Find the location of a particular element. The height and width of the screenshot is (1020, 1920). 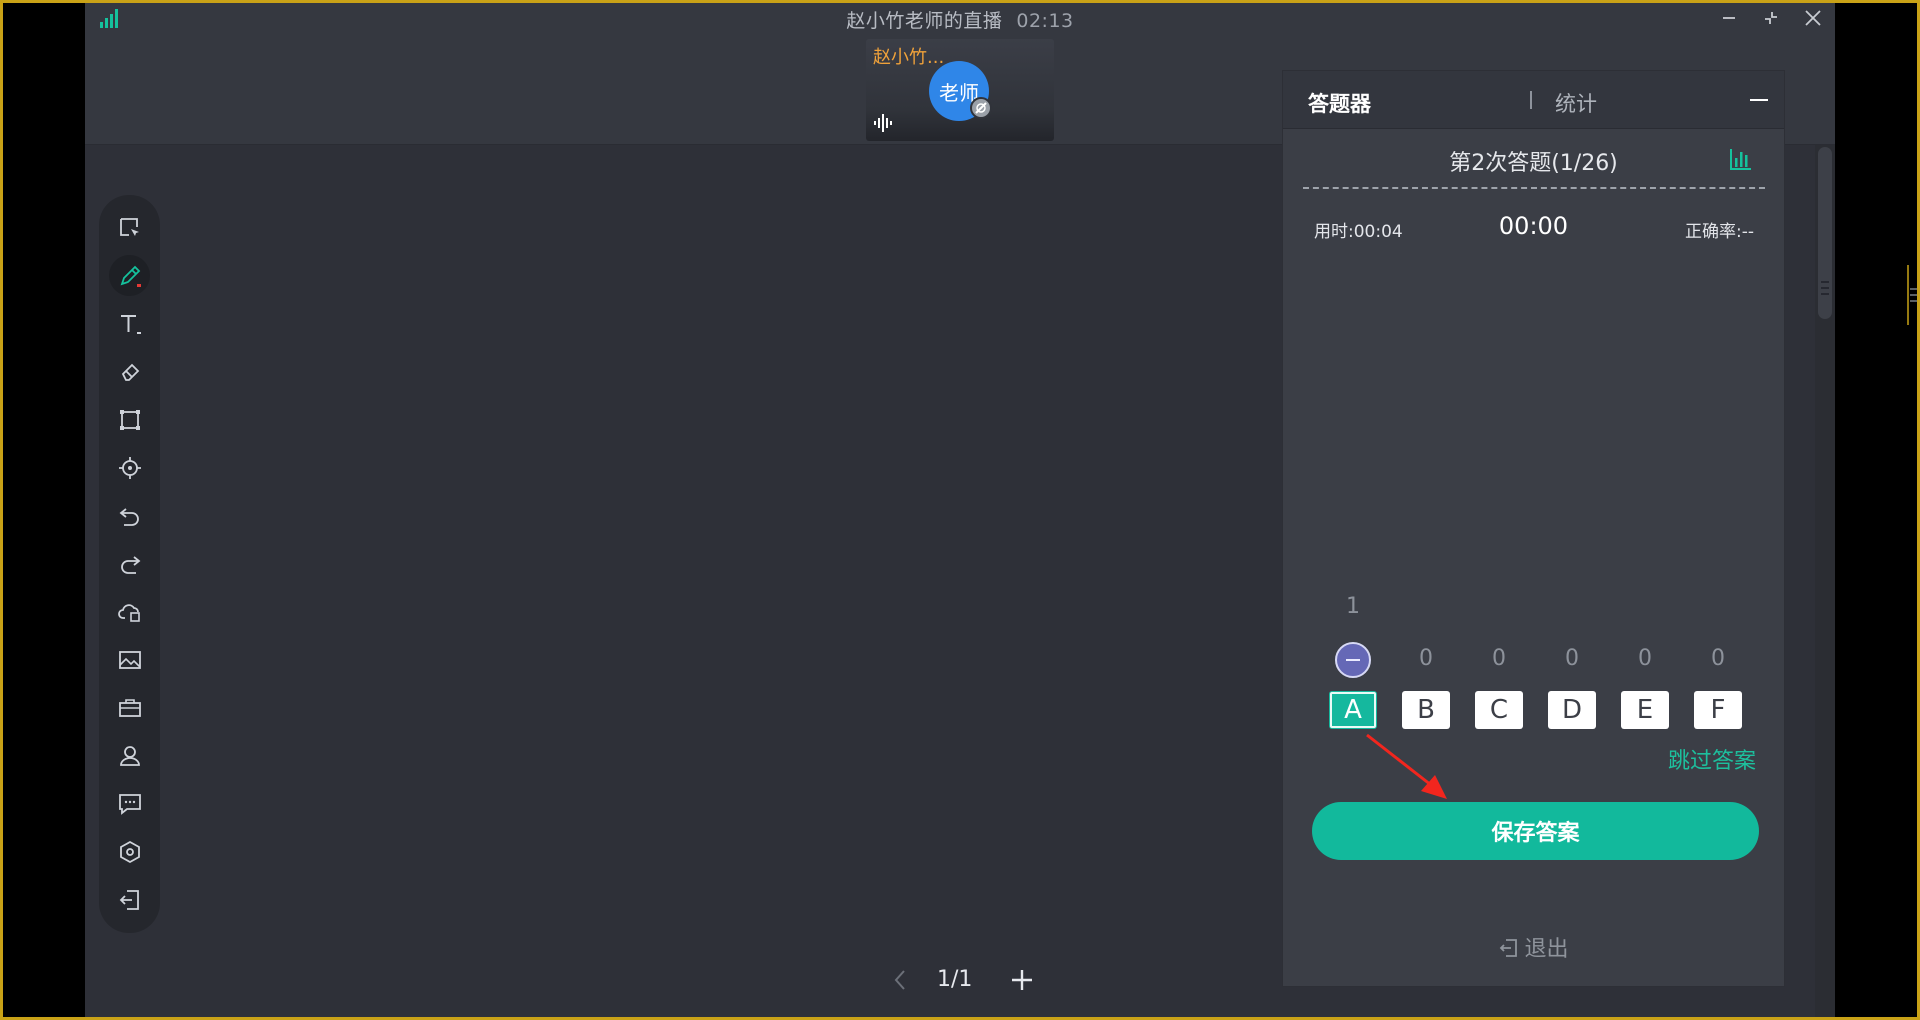

question-title: 第2次答题(1/26) is located at coordinates (1533, 163).